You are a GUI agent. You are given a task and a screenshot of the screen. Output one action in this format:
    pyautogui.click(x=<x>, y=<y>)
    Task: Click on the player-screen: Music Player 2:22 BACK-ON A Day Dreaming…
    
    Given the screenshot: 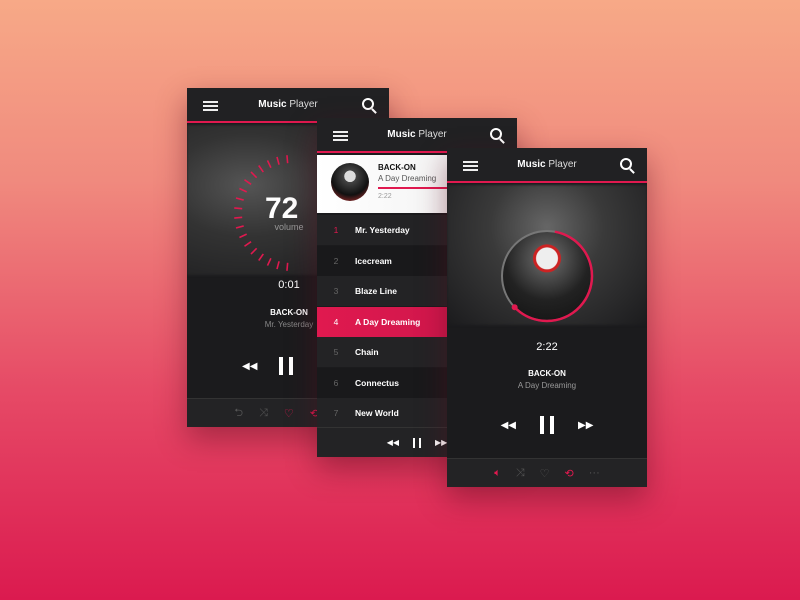 What is the action you would take?
    pyautogui.click(x=547, y=317)
    